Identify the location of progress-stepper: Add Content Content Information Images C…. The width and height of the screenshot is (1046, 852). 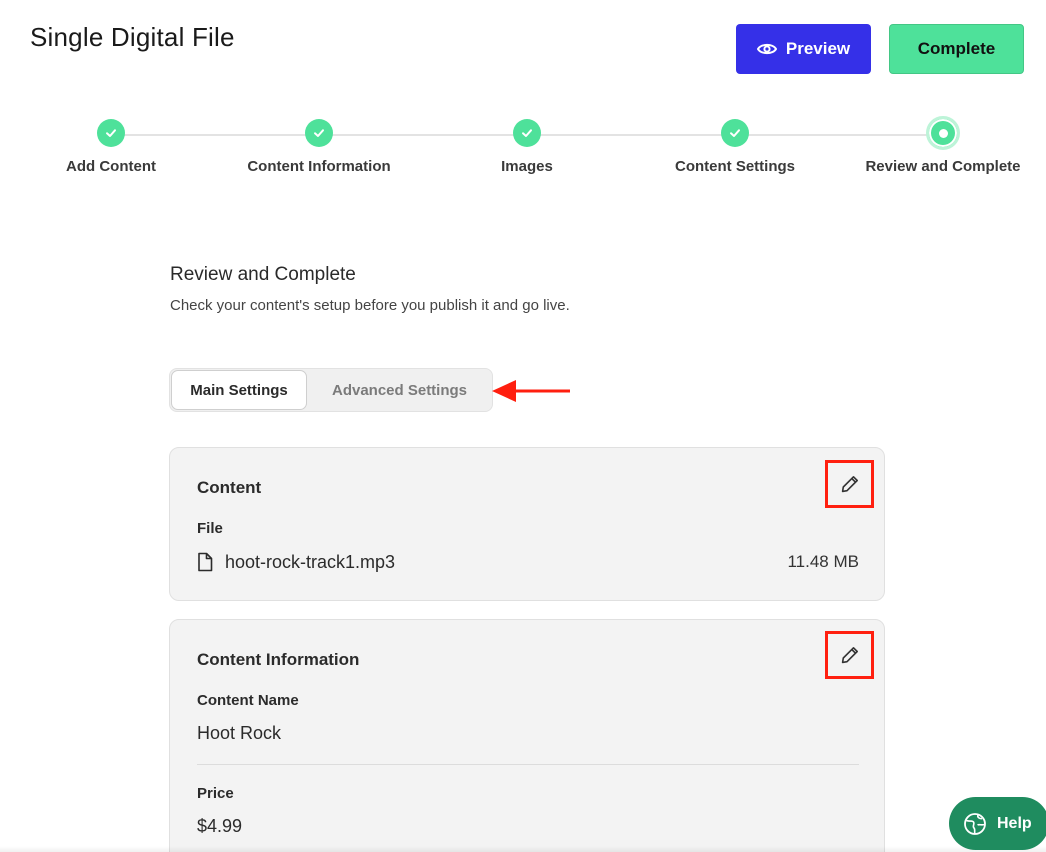
(523, 151).